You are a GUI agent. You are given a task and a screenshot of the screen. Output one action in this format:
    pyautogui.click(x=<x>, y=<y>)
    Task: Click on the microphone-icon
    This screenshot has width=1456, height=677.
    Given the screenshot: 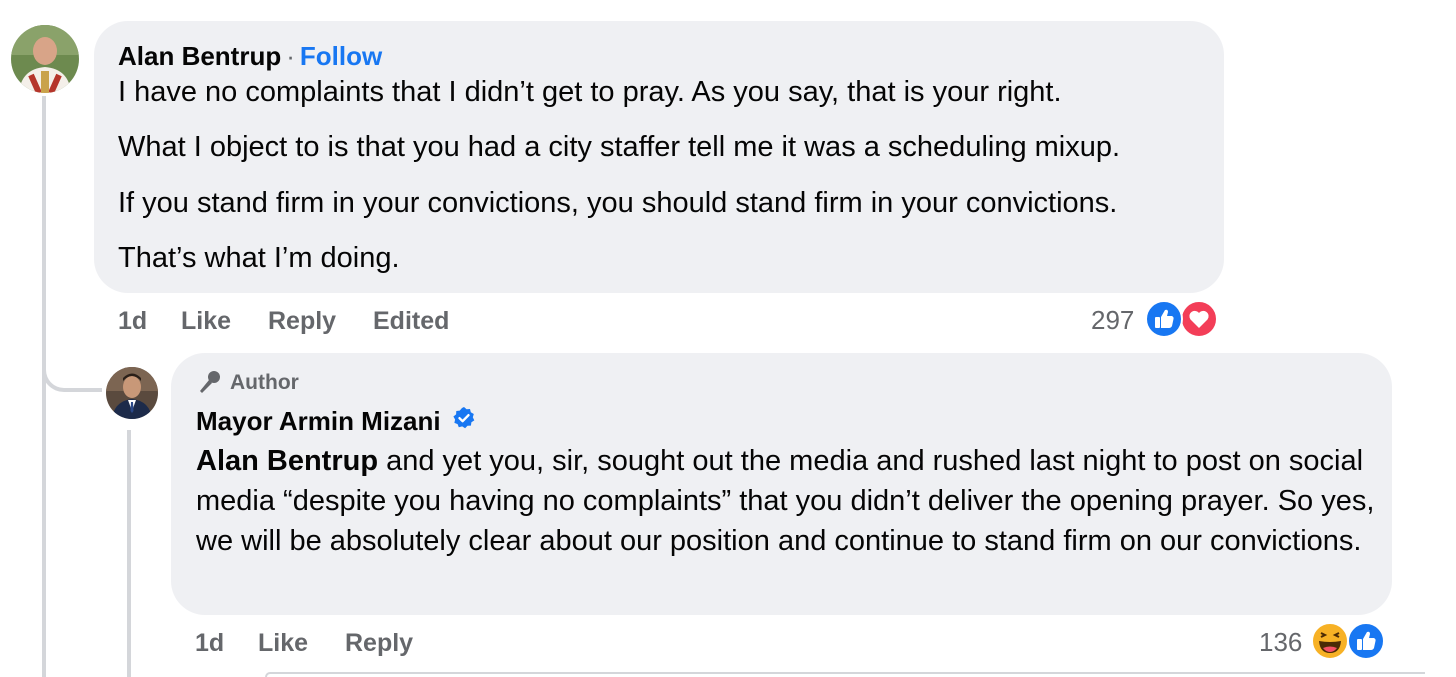 What is the action you would take?
    pyautogui.click(x=210, y=382)
    